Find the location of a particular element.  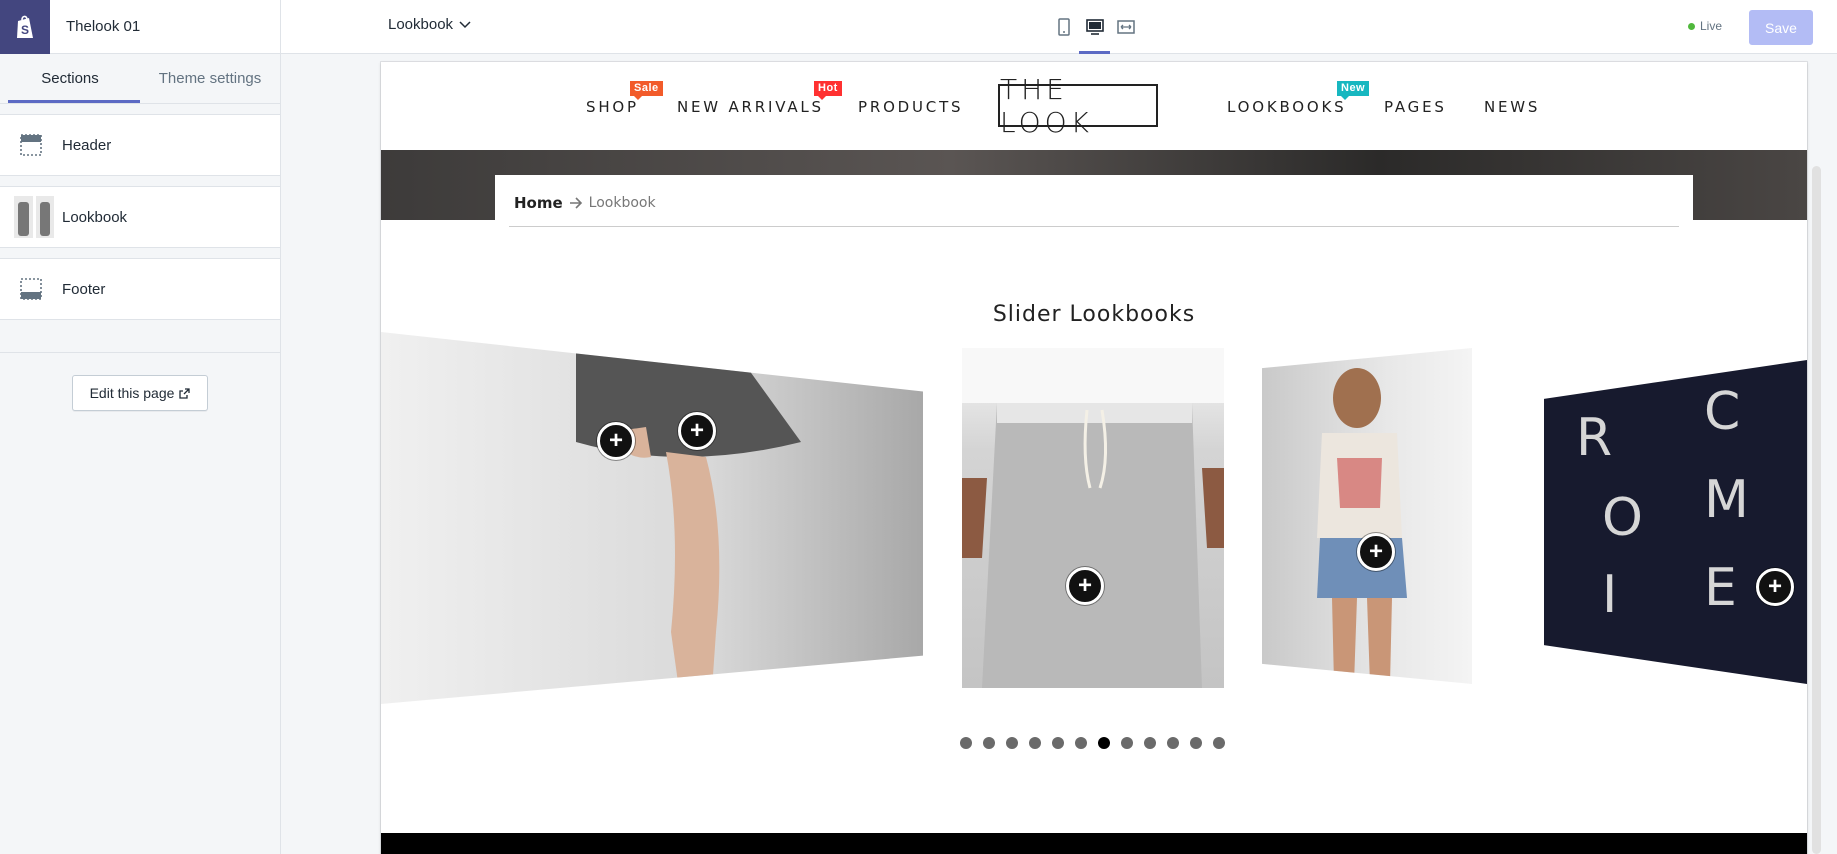

mobile-icon is located at coordinates (1063, 27).